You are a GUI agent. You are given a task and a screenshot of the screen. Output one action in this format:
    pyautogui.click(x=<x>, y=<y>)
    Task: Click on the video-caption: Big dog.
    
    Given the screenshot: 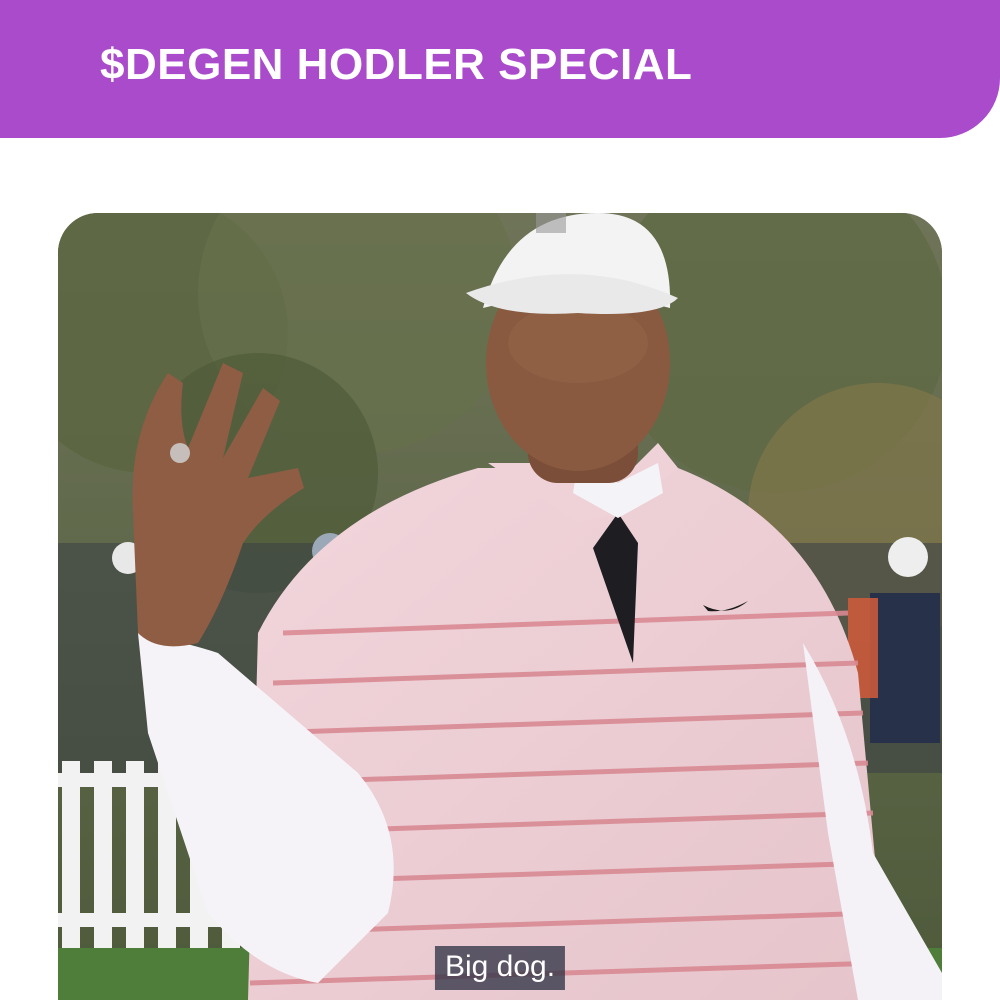 What is the action you would take?
    pyautogui.click(x=500, y=968)
    